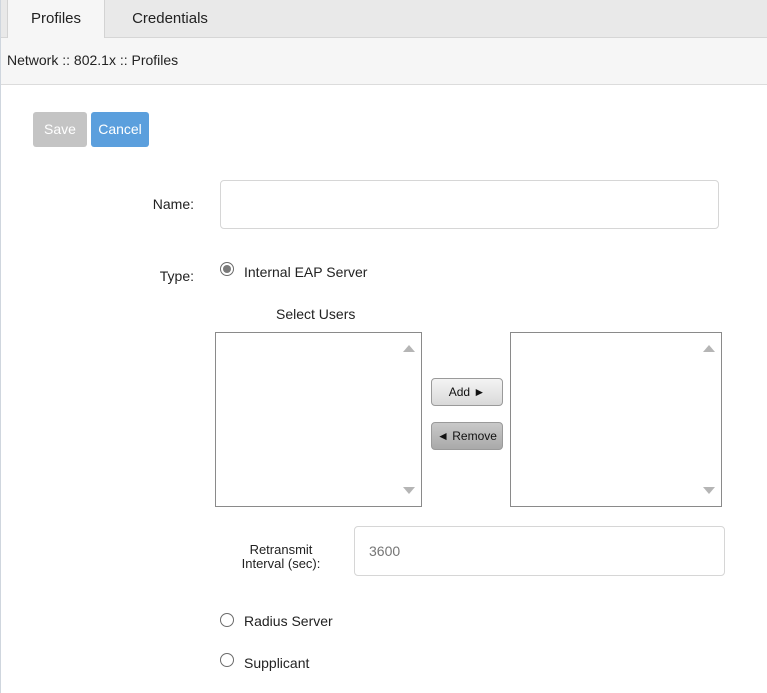  I want to click on retransmit-interval-input, so click(539, 551).